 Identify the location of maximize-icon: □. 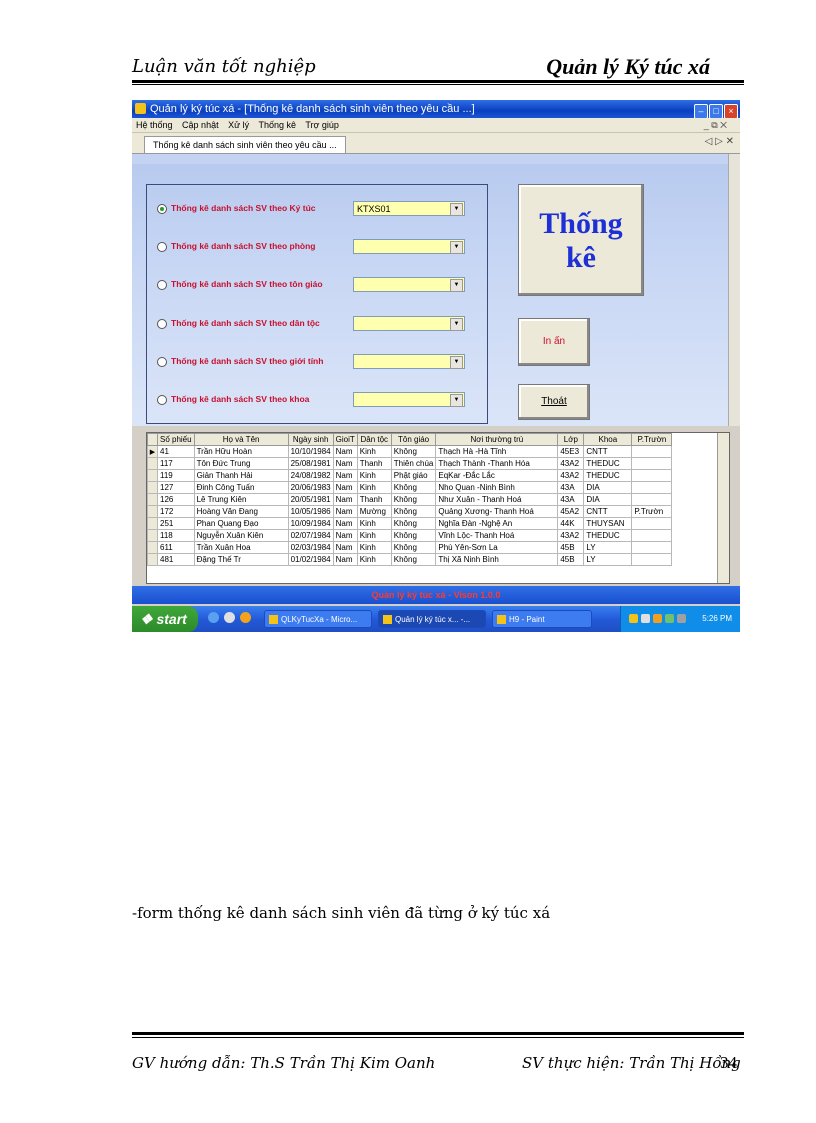
(716, 111).